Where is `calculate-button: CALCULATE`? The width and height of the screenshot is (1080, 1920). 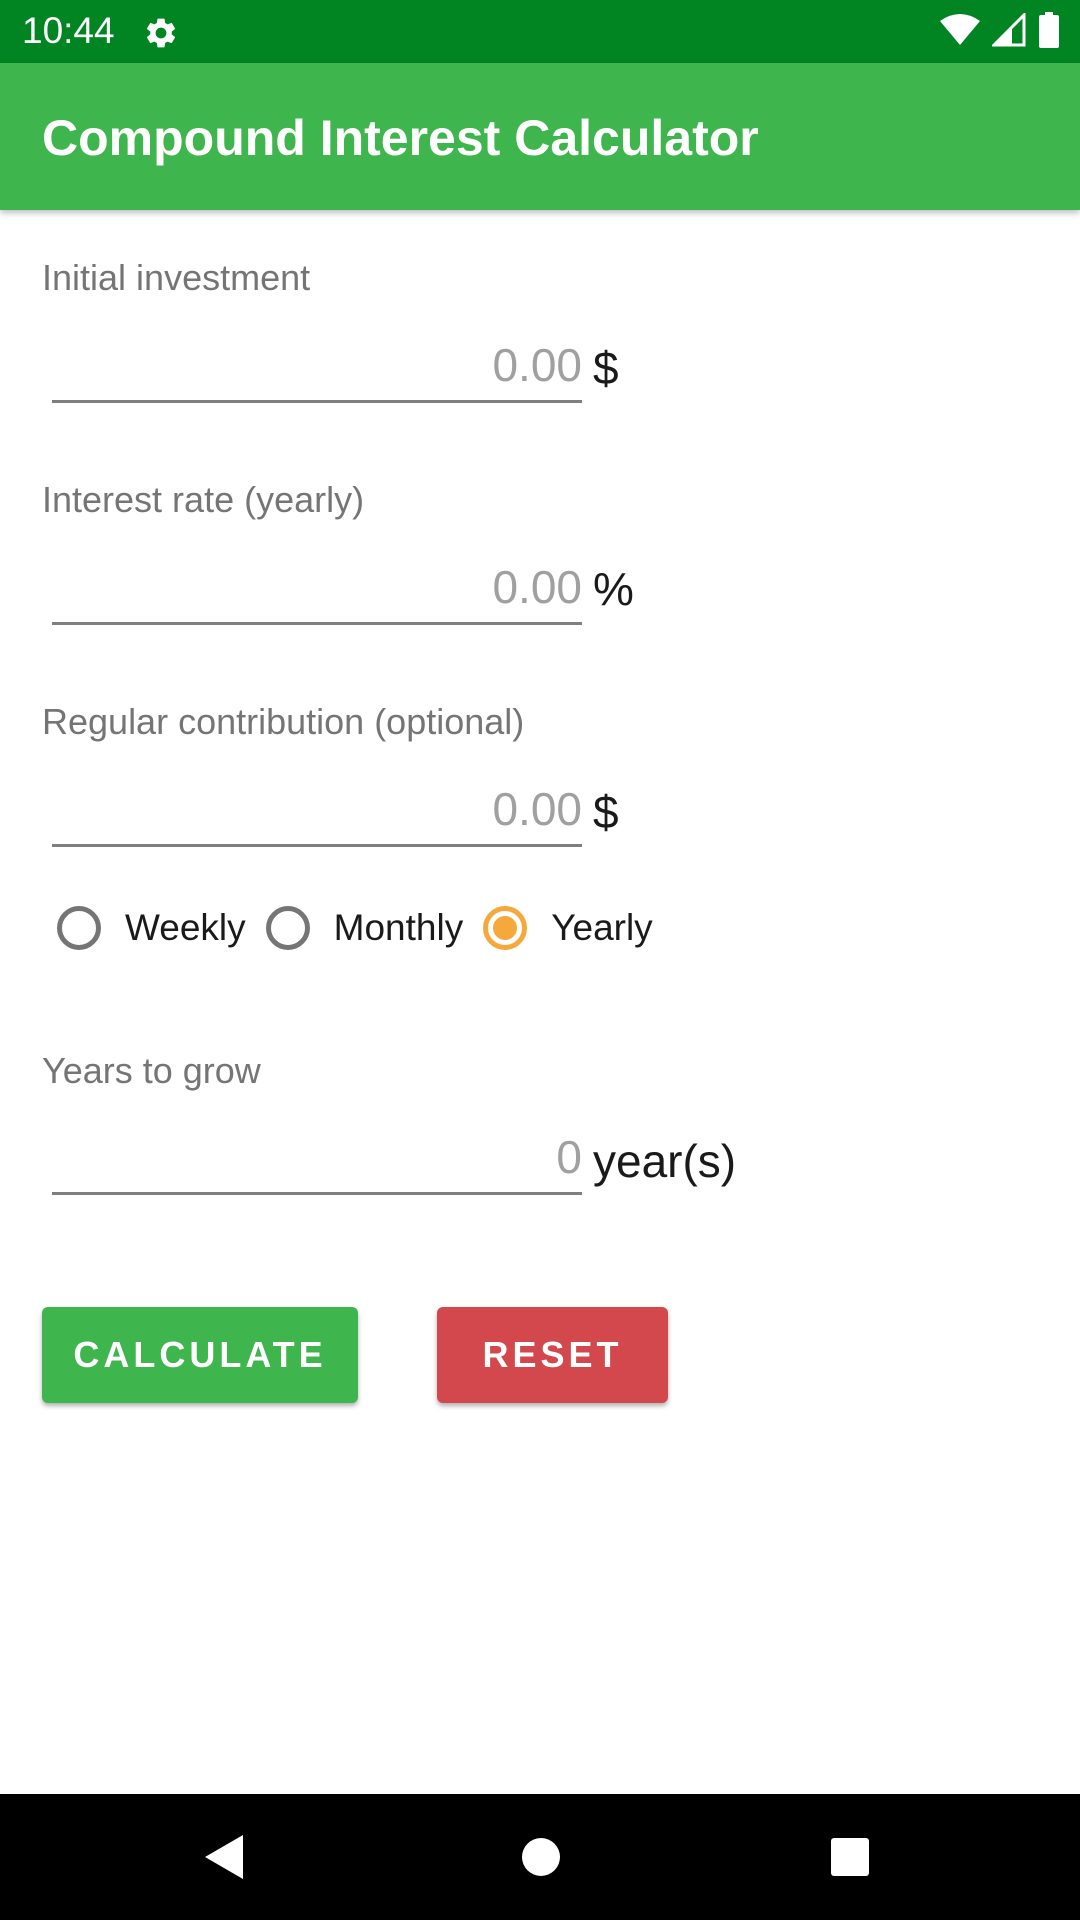 calculate-button: CALCULATE is located at coordinates (200, 1355).